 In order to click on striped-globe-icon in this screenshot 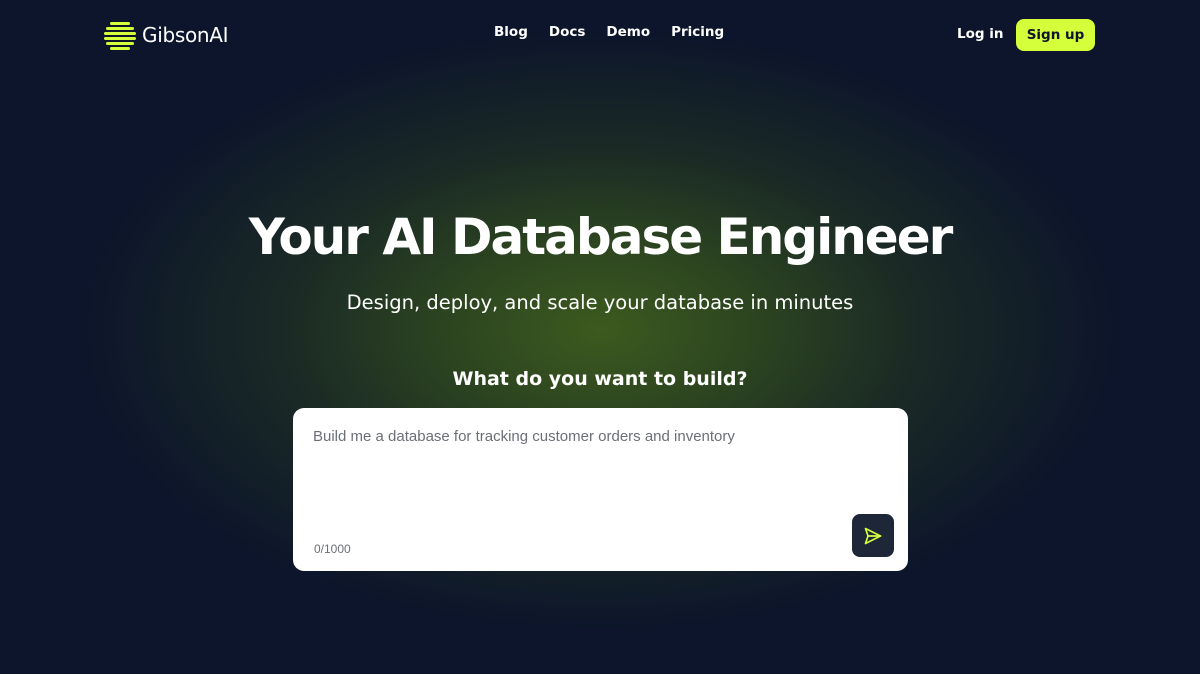, I will do `click(120, 36)`.